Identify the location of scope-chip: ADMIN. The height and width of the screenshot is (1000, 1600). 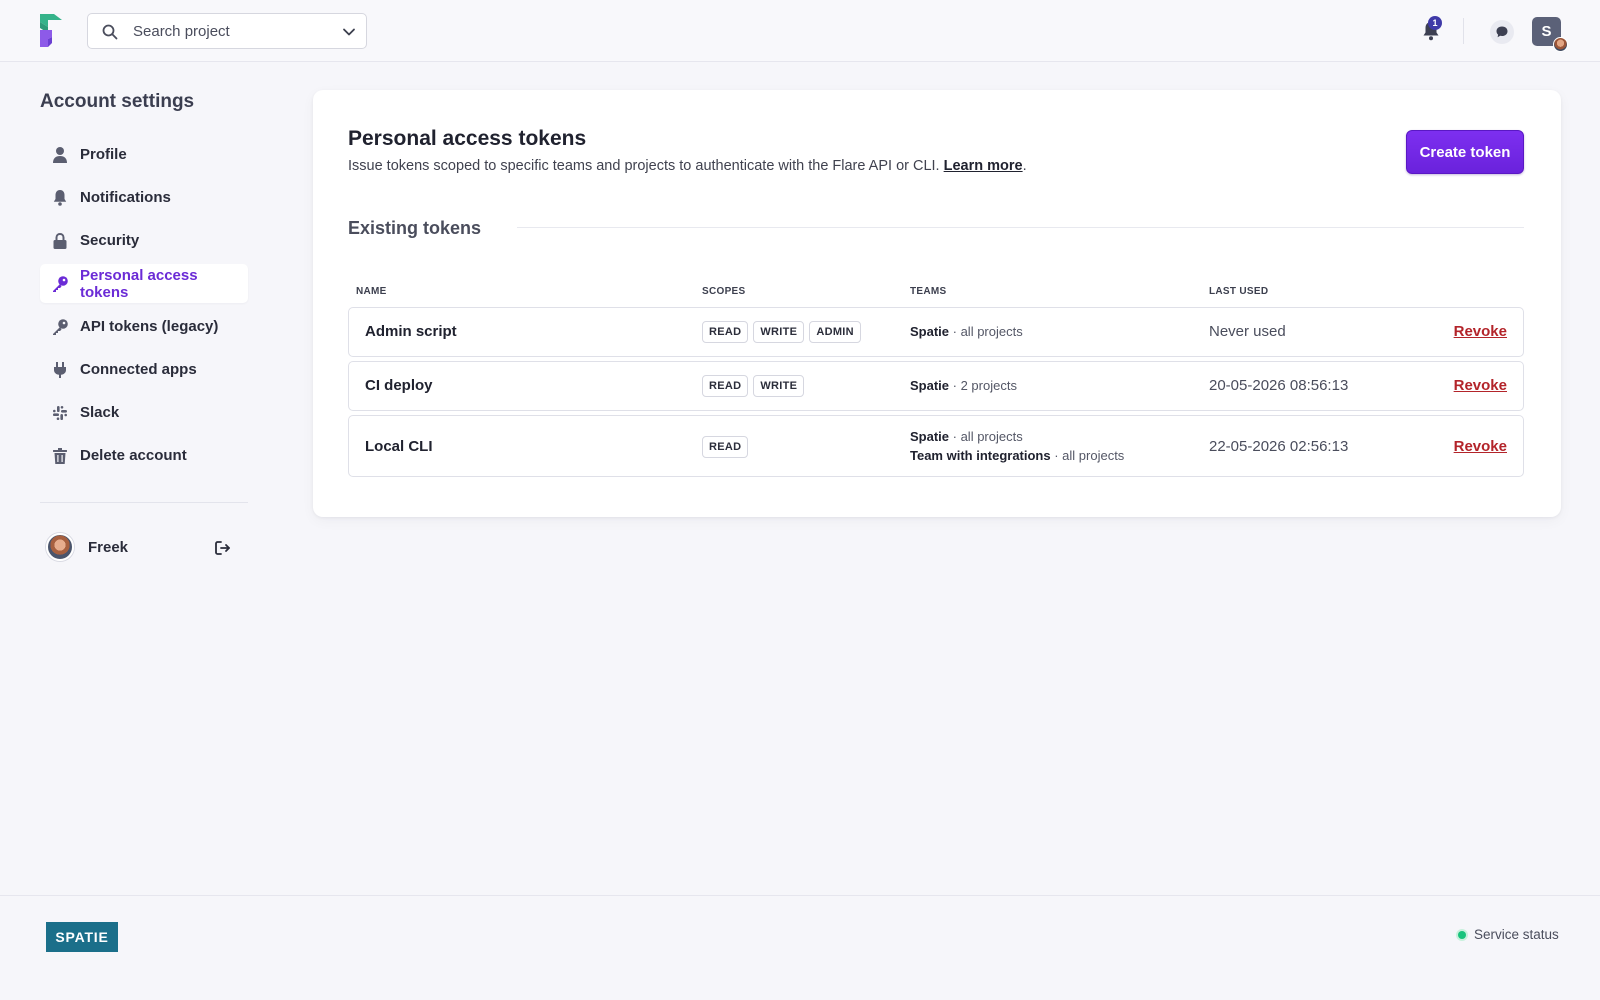
(835, 332).